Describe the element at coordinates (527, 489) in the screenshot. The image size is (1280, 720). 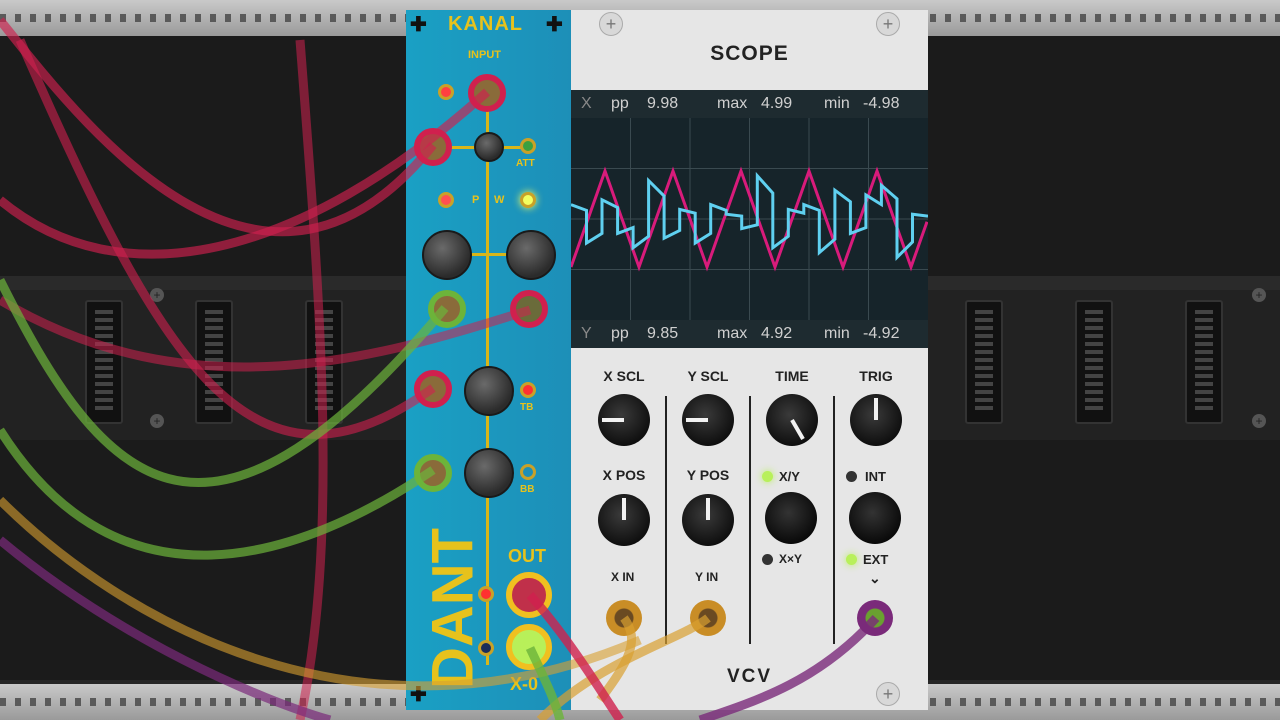
I see `bb-label: BB` at that location.